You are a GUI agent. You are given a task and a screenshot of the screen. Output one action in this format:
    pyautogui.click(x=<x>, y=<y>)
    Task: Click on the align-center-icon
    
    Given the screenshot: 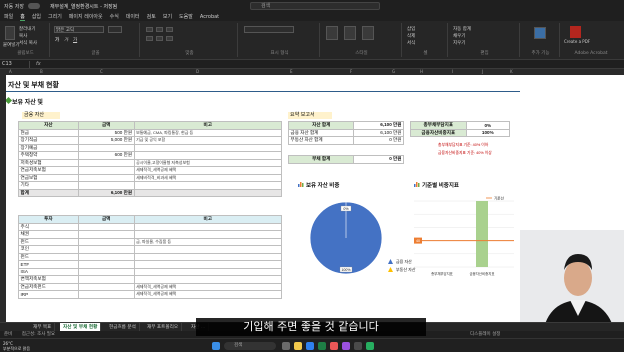 What is the action you would take?
    pyautogui.click(x=159, y=38)
    